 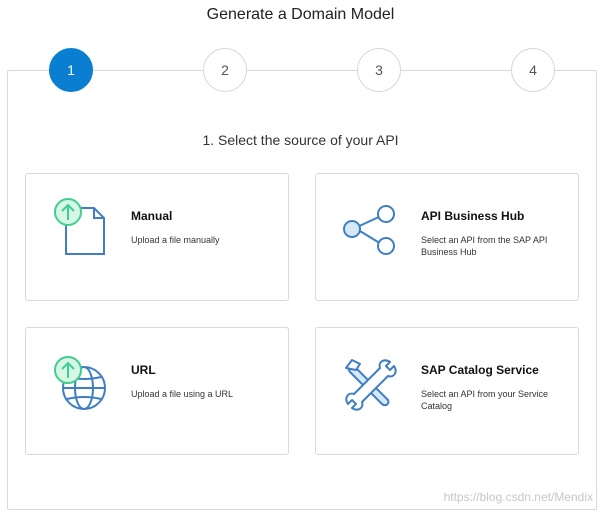 I want to click on card-description: Upload a file manually, so click(x=175, y=240).